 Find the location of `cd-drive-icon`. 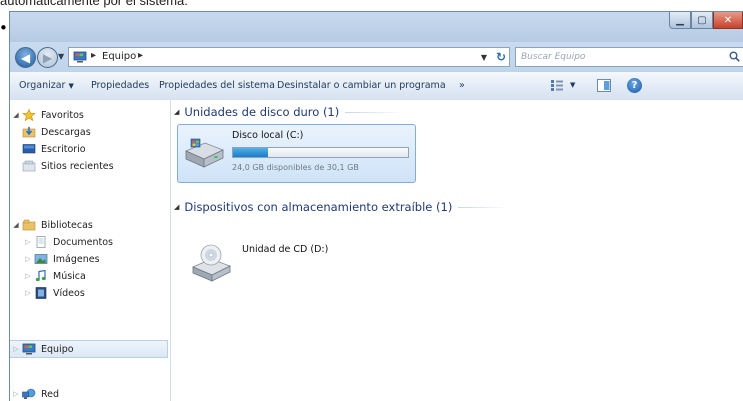

cd-drive-icon is located at coordinates (211, 263).